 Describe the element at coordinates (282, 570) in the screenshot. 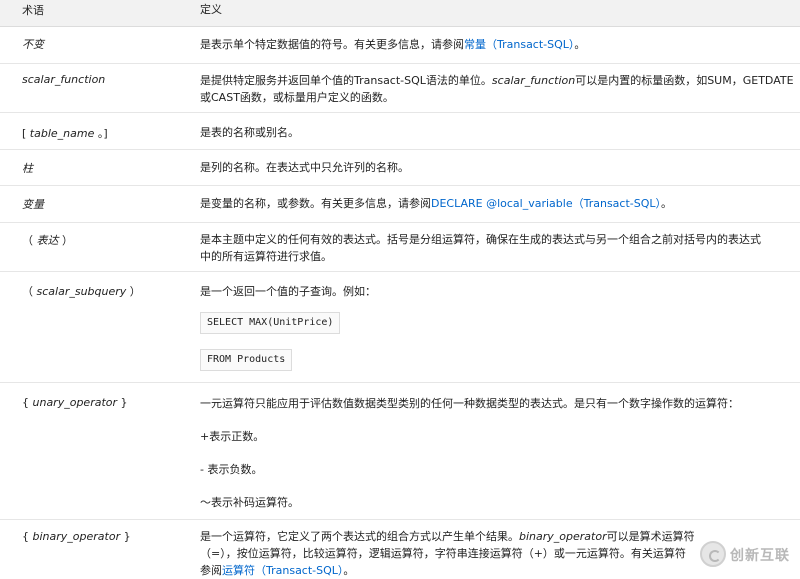

I see `operators-link: 运算符（Transact-SQL）` at that location.